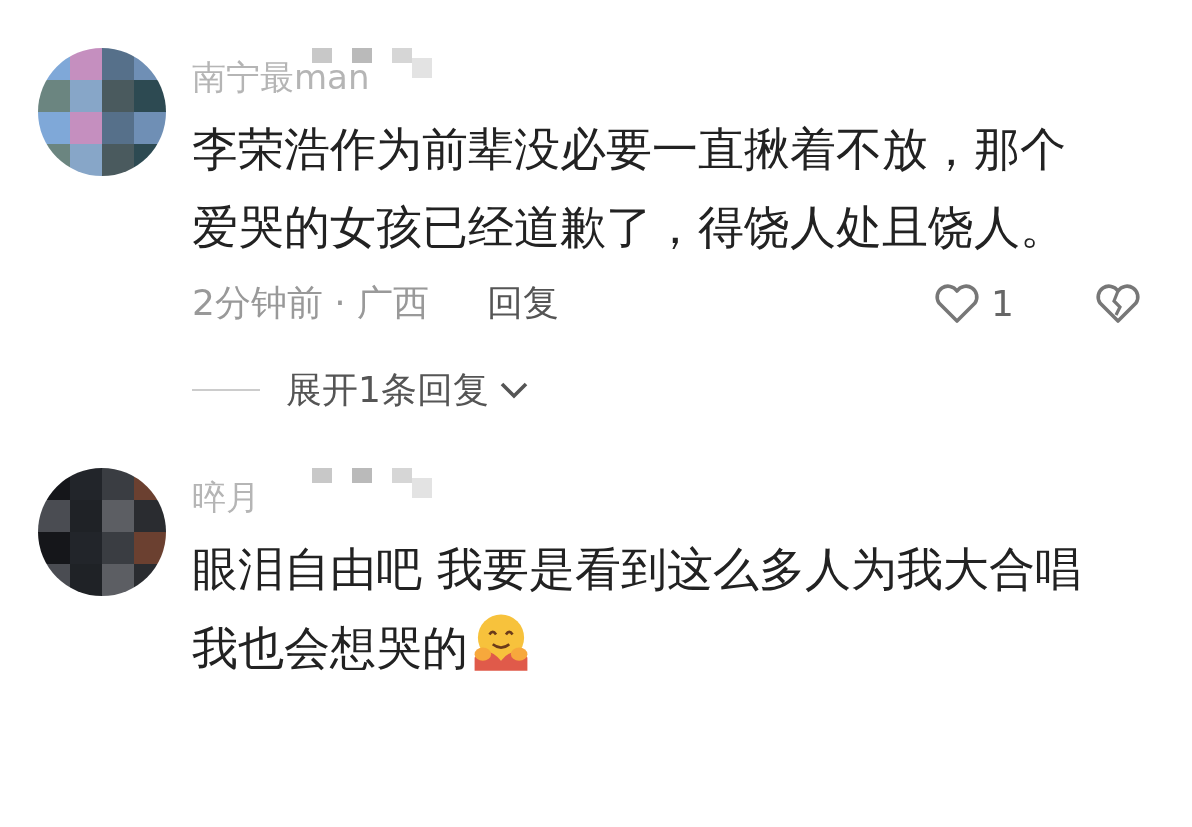  Describe the element at coordinates (629, 188) in the screenshot. I see `comment-text: 李荣浩作为前辈没必要一直揪着不放，那个爱哭的女孩已经道歉了，得饶人处且饶人。` at that location.